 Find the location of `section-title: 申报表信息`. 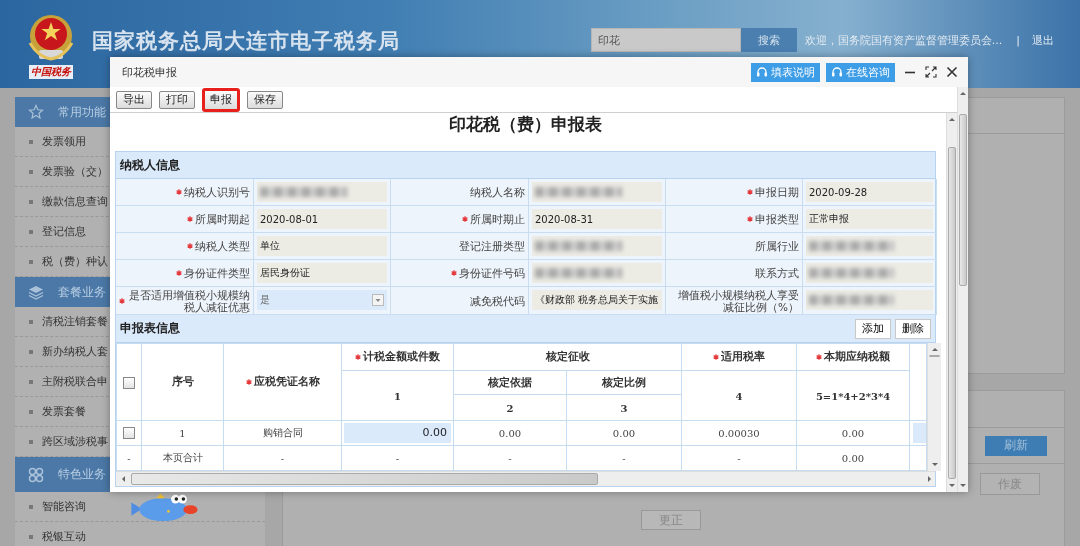

section-title: 申报表信息 is located at coordinates (150, 328).